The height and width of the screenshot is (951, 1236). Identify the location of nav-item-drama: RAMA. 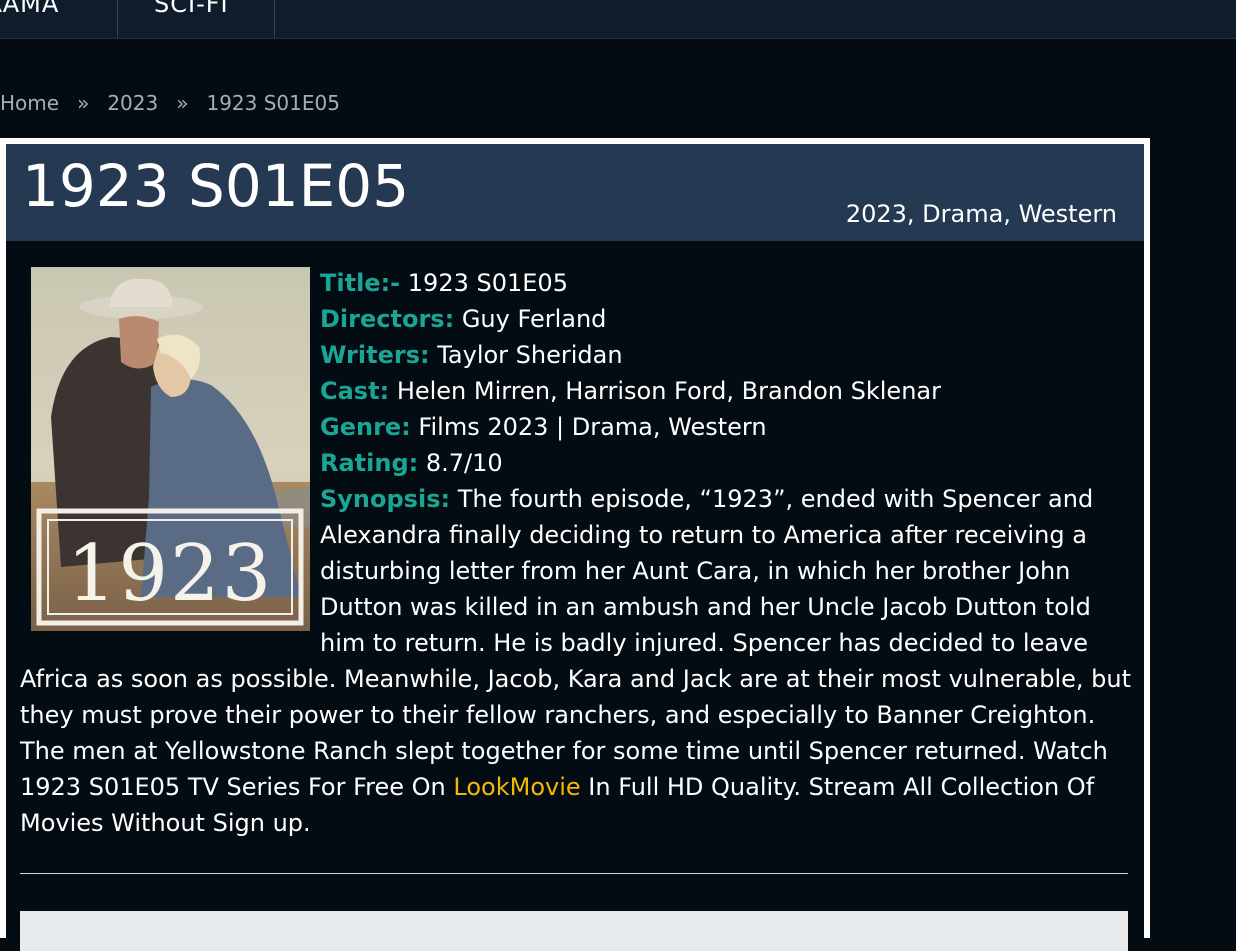
(29, 19).